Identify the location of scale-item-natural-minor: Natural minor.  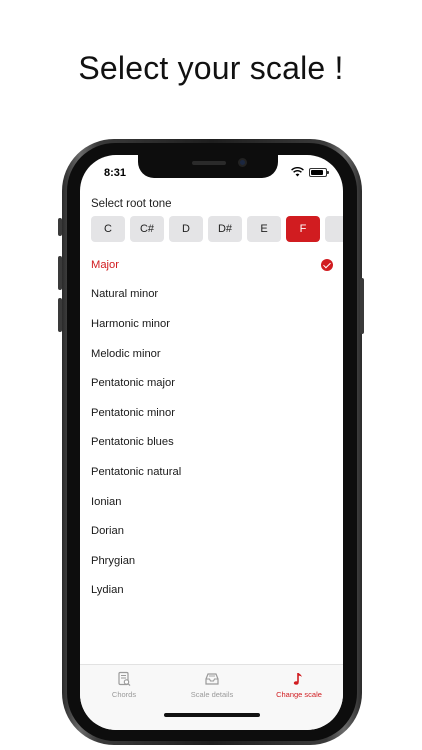
(212, 295).